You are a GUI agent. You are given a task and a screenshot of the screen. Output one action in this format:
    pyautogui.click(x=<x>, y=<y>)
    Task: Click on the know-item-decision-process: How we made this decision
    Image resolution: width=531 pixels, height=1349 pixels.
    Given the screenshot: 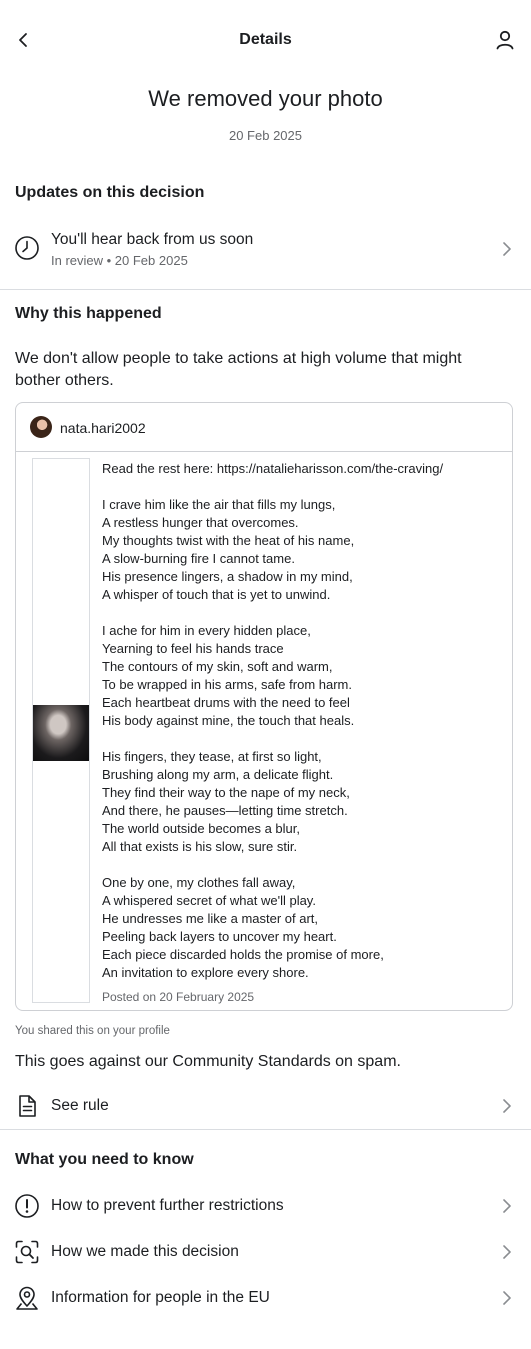 What is the action you would take?
    pyautogui.click(x=265, y=1253)
    